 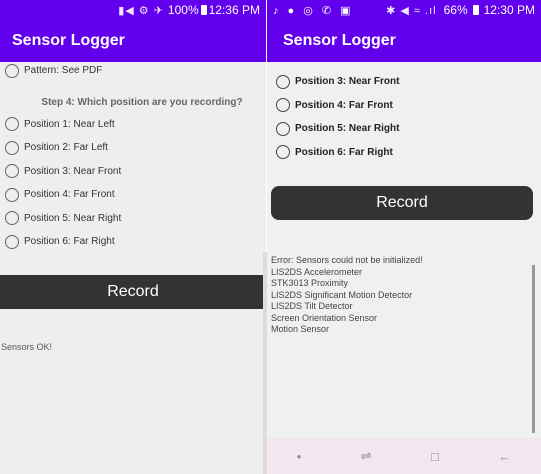 What do you see at coordinates (66, 148) in the screenshot?
I see `option-label: Position 2: Far Left` at bounding box center [66, 148].